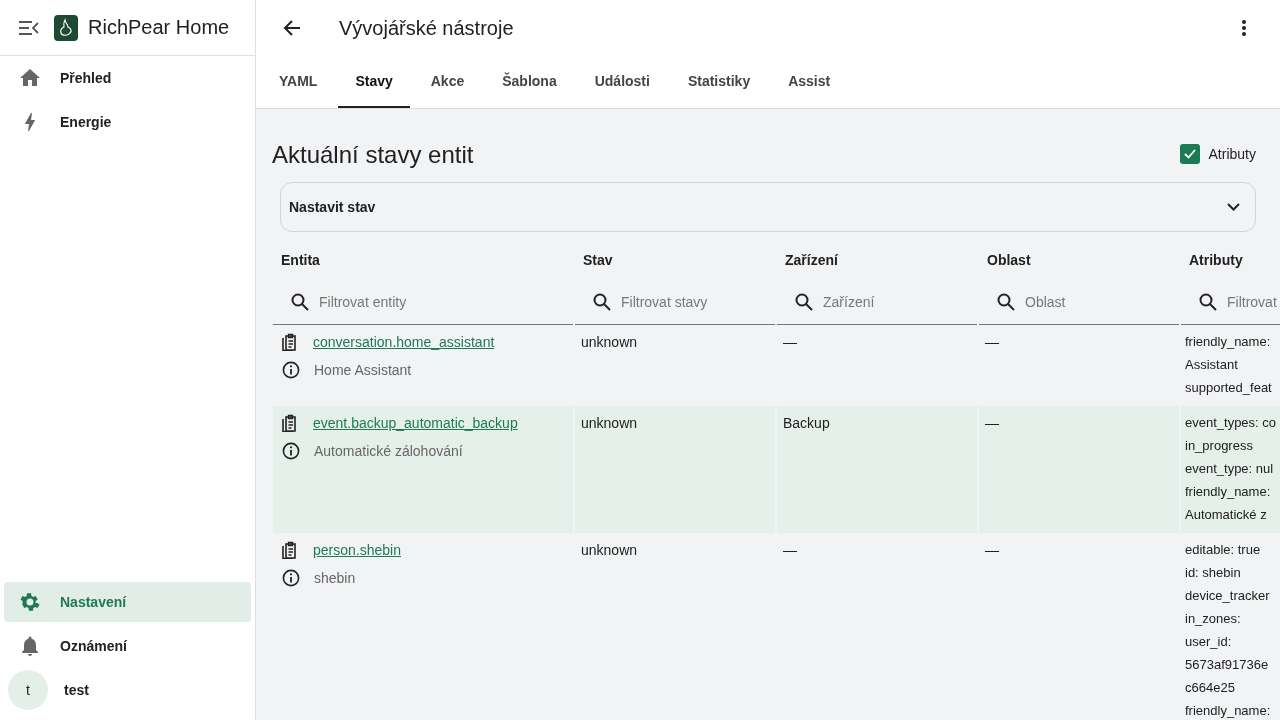 The image size is (1280, 720). Describe the element at coordinates (404, 342) in the screenshot. I see `entity-link: conversation.home_assistant` at that location.